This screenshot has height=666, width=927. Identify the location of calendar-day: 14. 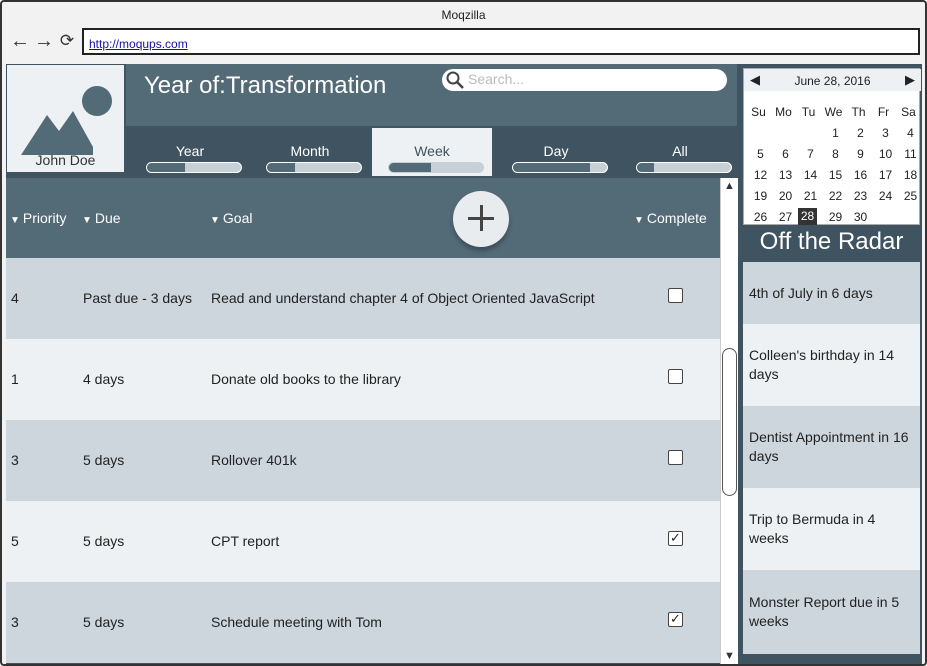
(810, 175).